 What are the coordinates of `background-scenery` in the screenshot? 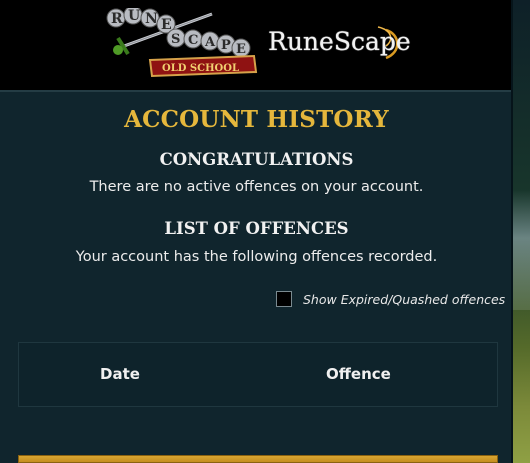 It's located at (521, 231).